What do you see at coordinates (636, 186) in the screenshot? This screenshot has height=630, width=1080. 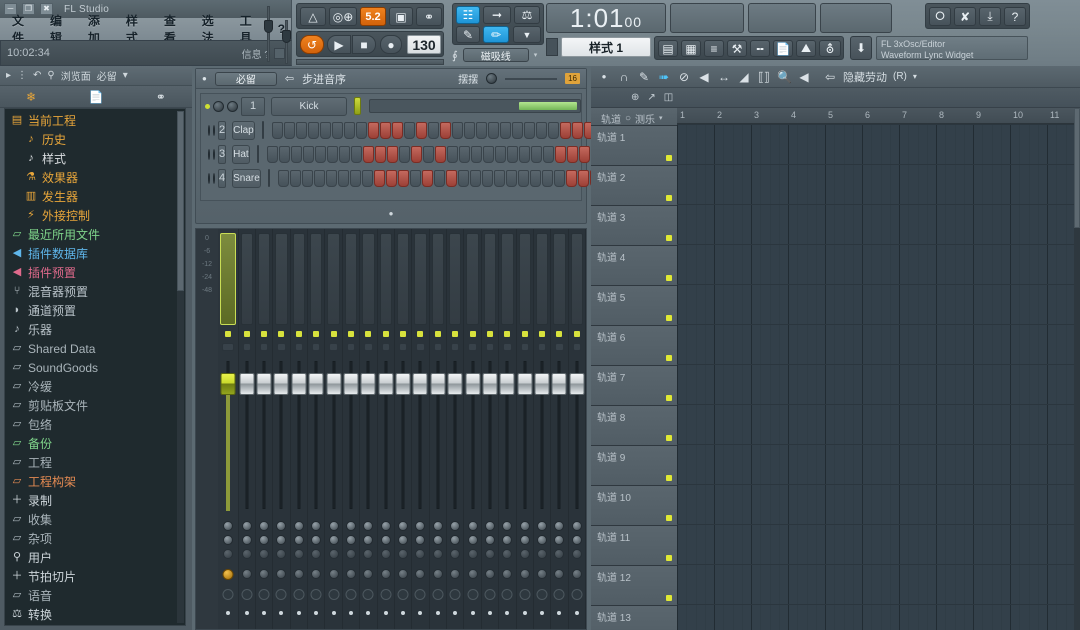 I see `playlist-track-row: 轨道 2` at bounding box center [636, 186].